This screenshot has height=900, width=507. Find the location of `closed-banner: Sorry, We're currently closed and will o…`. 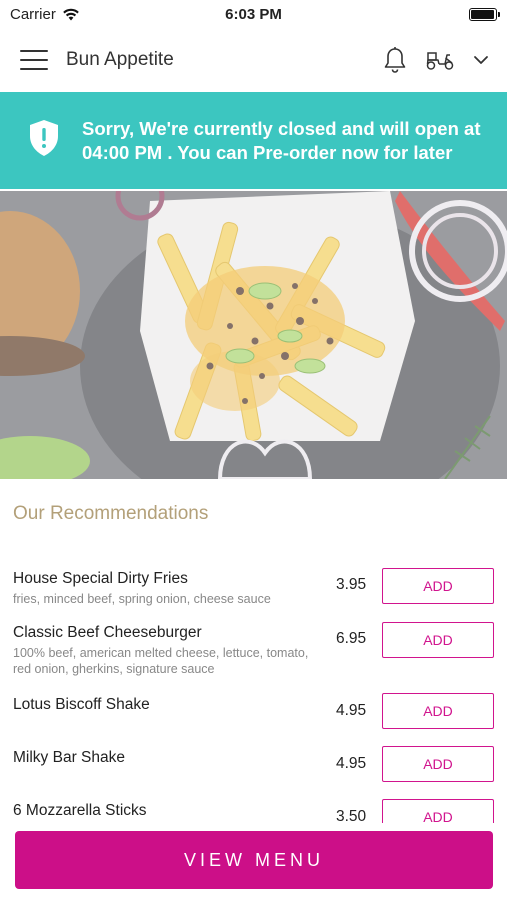

closed-banner: Sorry, We're currently closed and will o… is located at coordinates (253, 140).